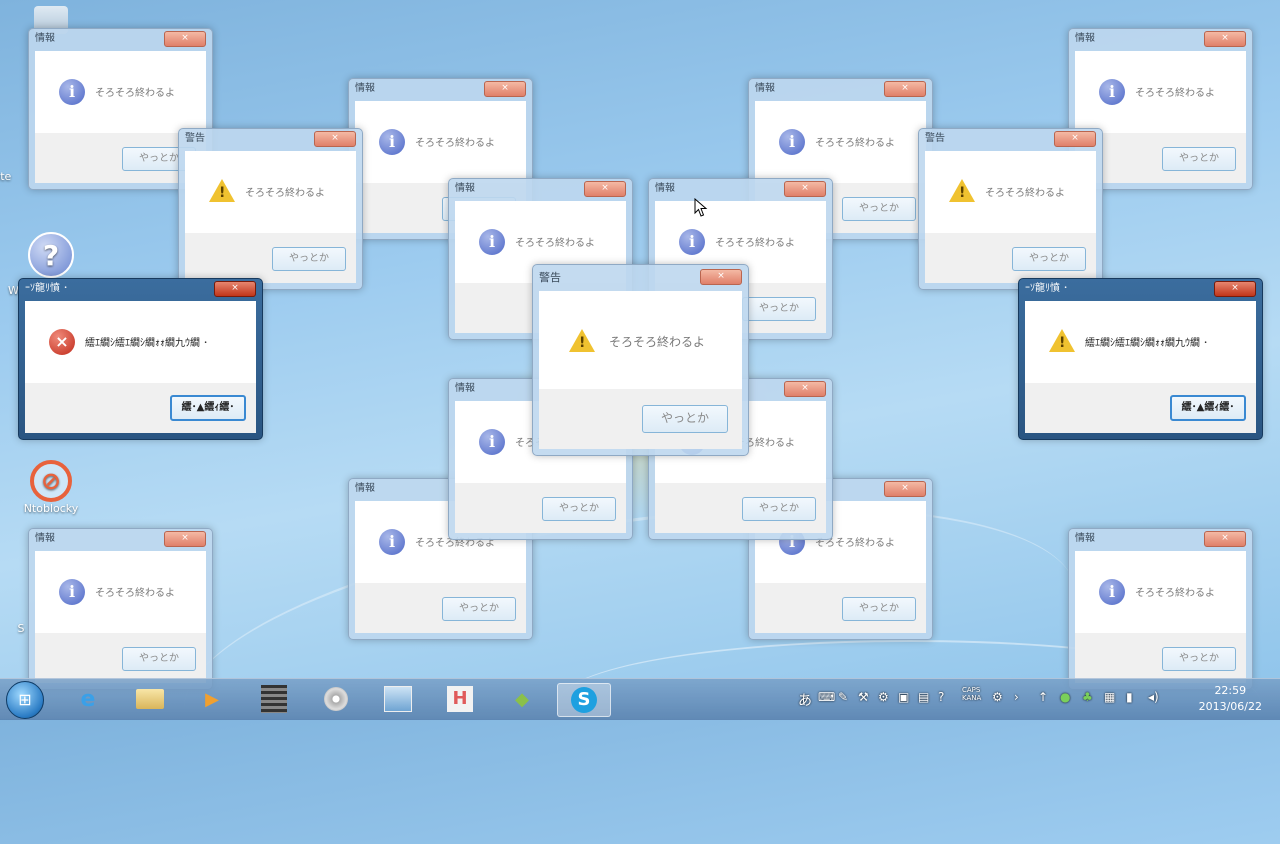 The height and width of the screenshot is (844, 1280). I want to click on taskbar-media-player: ▶, so click(212, 699).